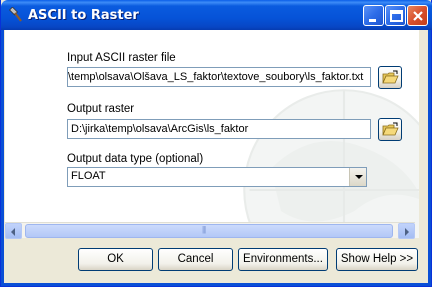 The width and height of the screenshot is (432, 287). Describe the element at coordinates (217, 177) in the screenshot. I see `data-type-select: FLOAT` at that location.